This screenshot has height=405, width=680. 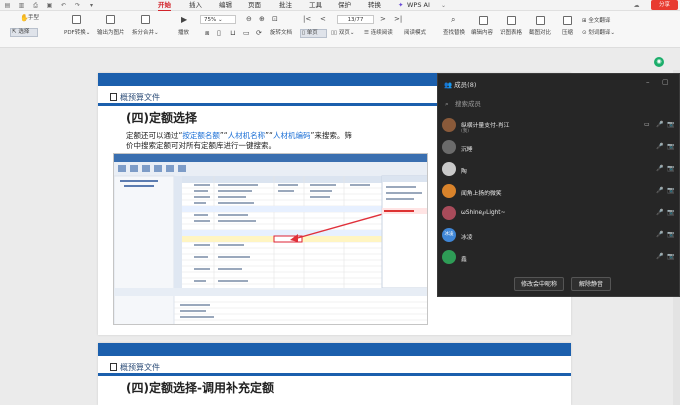 I want to click on page-header-band, so click(x=334, y=349).